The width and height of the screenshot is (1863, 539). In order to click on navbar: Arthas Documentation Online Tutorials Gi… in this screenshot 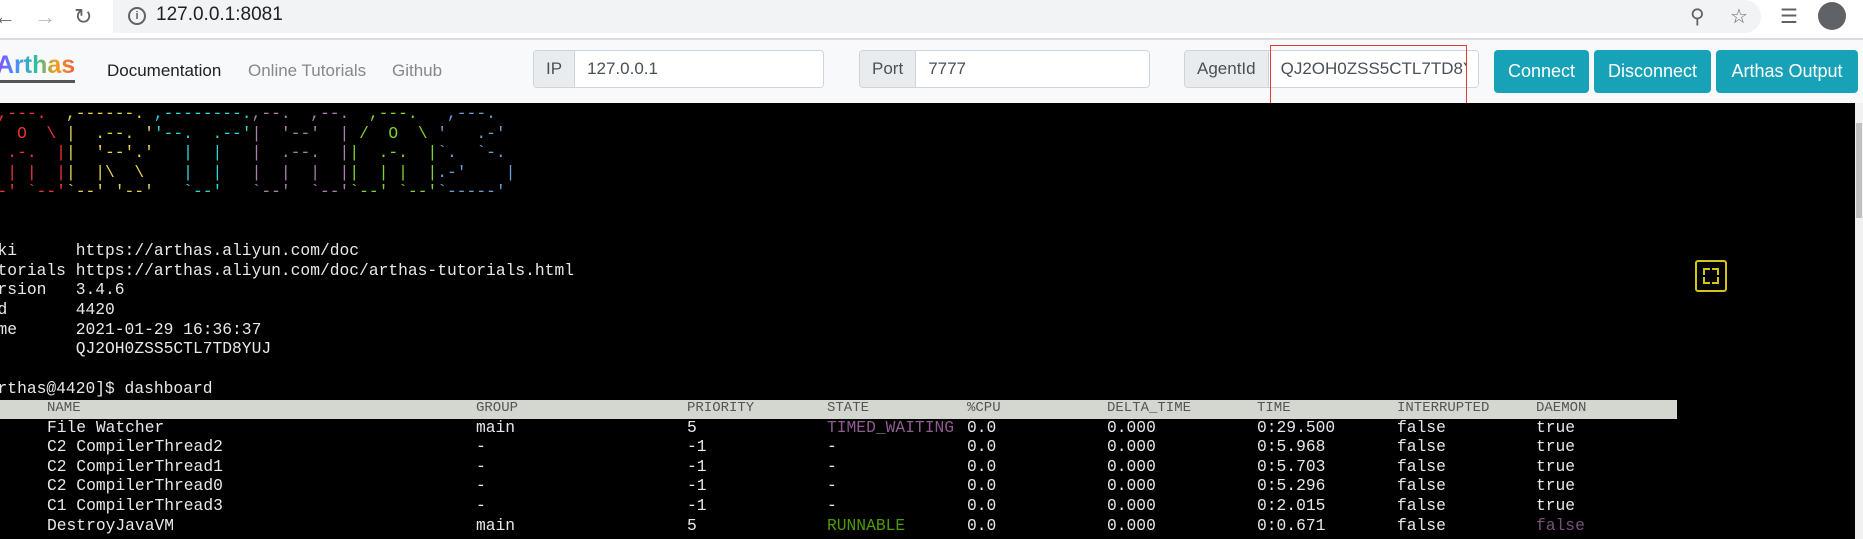, I will do `click(931, 71)`.